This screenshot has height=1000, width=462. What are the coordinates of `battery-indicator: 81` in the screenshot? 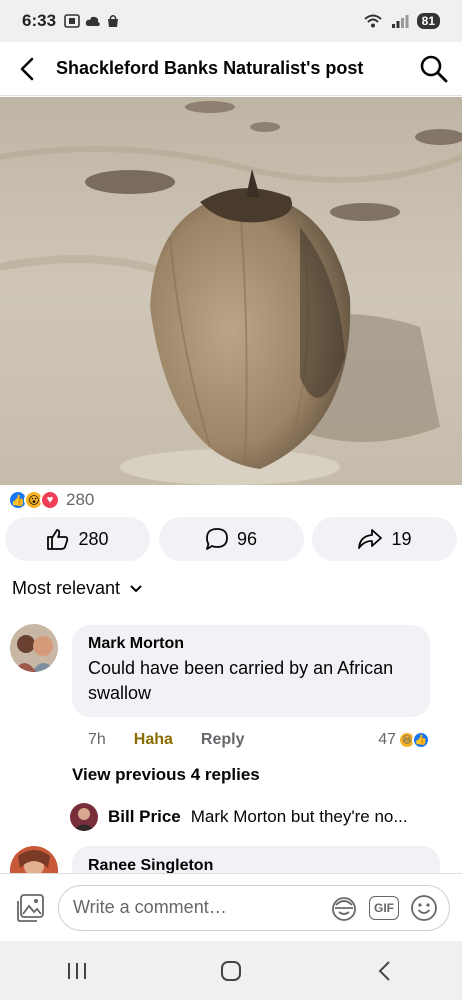 It's located at (428, 21).